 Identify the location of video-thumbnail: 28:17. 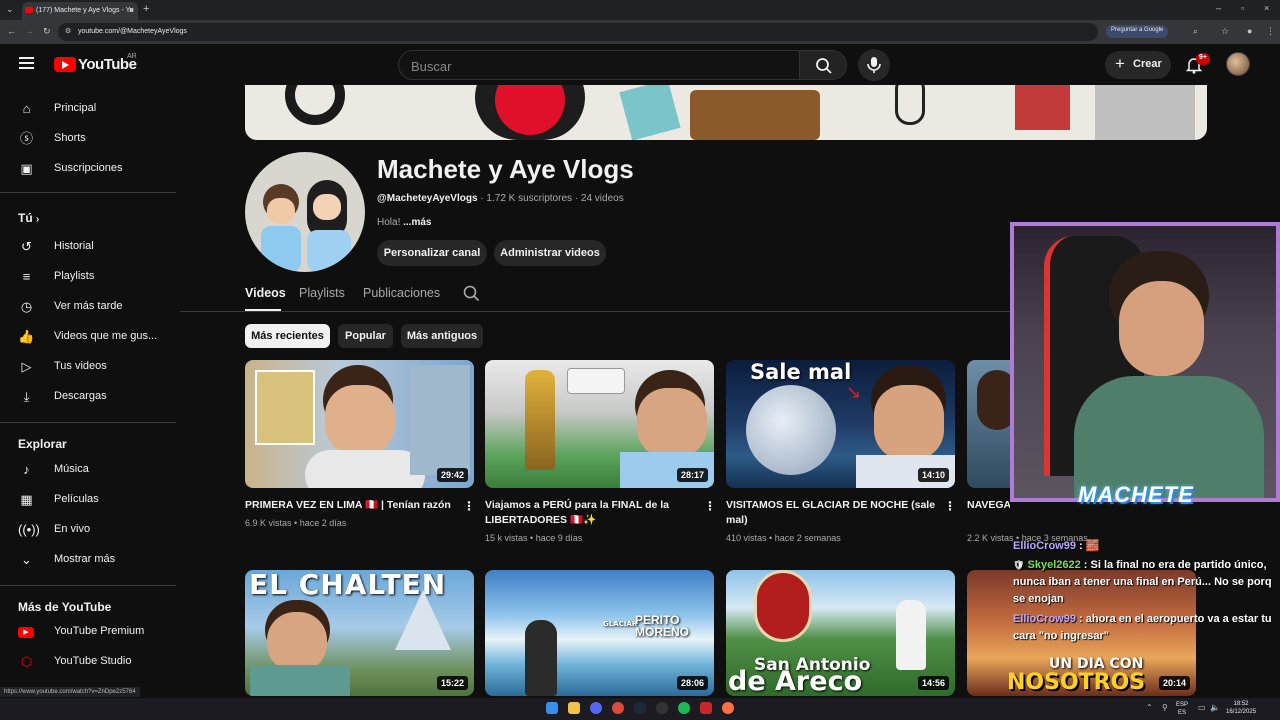
(599, 424).